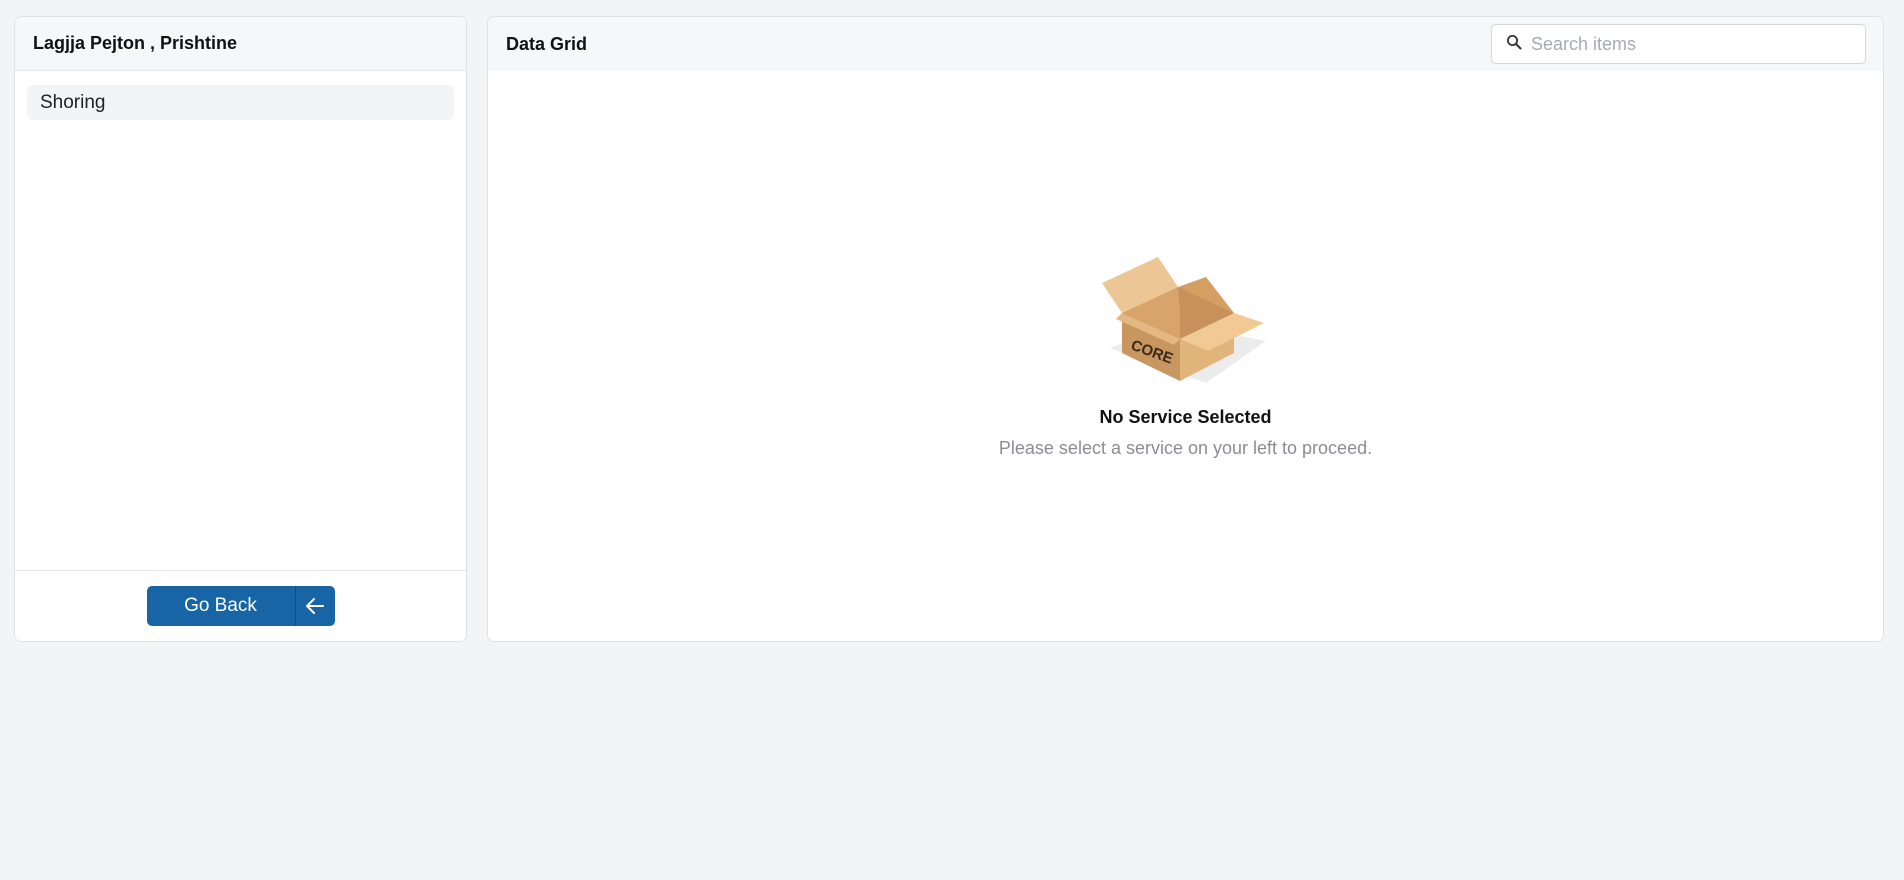 Image resolution: width=1904 pixels, height=880 pixels. Describe the element at coordinates (1185, 417) in the screenshot. I see `empty-state-title: No Service Selected` at that location.